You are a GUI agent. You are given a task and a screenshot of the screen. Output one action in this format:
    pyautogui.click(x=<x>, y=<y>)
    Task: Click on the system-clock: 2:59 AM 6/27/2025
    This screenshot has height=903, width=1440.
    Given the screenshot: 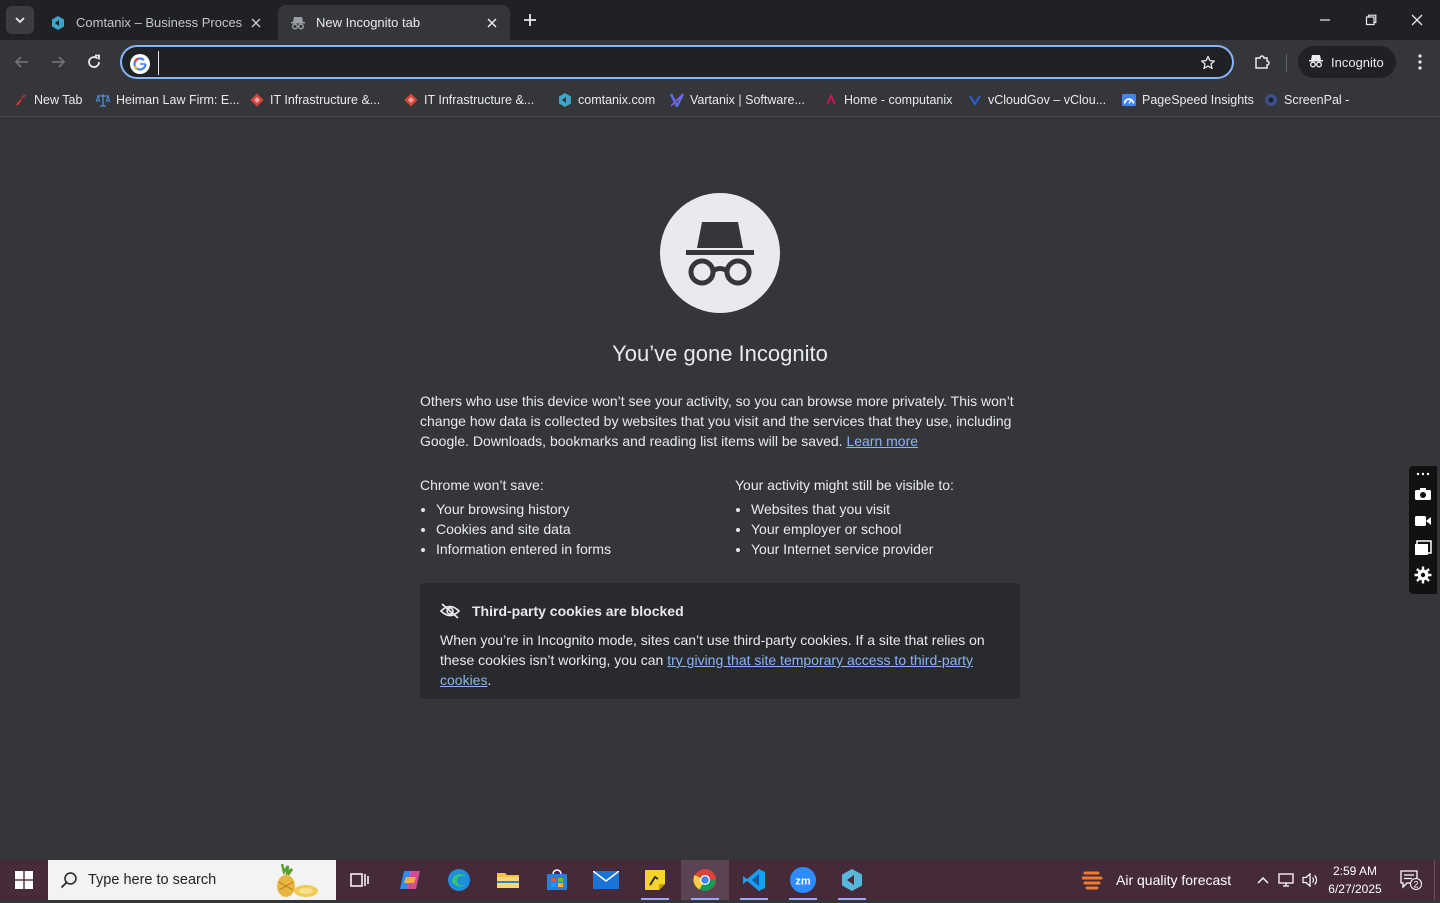 What is the action you would take?
    pyautogui.click(x=1355, y=880)
    